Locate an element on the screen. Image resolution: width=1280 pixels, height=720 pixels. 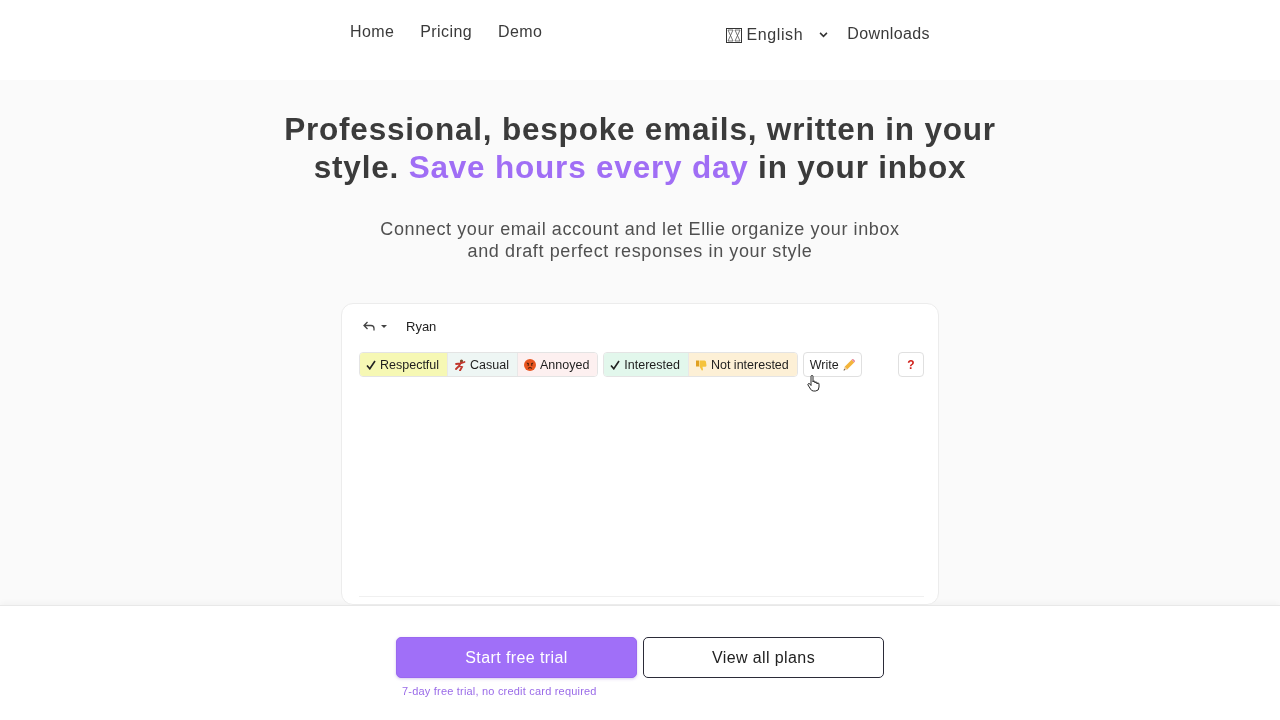
nav-link: Pricing is located at coordinates (446, 32).